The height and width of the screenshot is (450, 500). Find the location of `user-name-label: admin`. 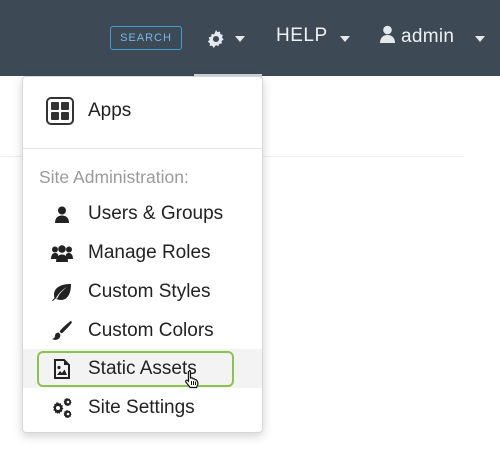

user-name-label: admin is located at coordinates (428, 36).